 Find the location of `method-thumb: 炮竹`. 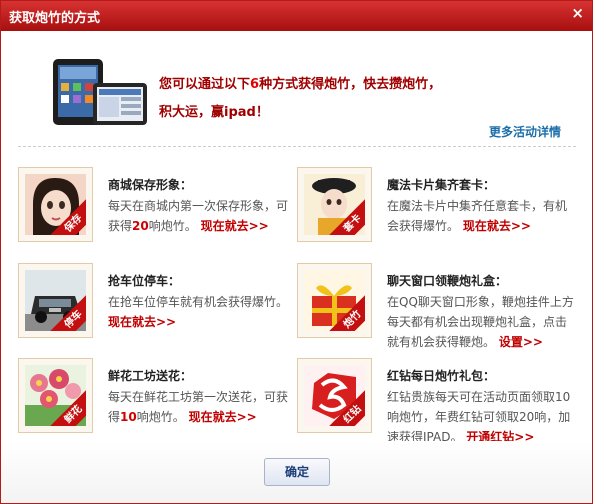

method-thumb: 炮竹 is located at coordinates (334, 300).